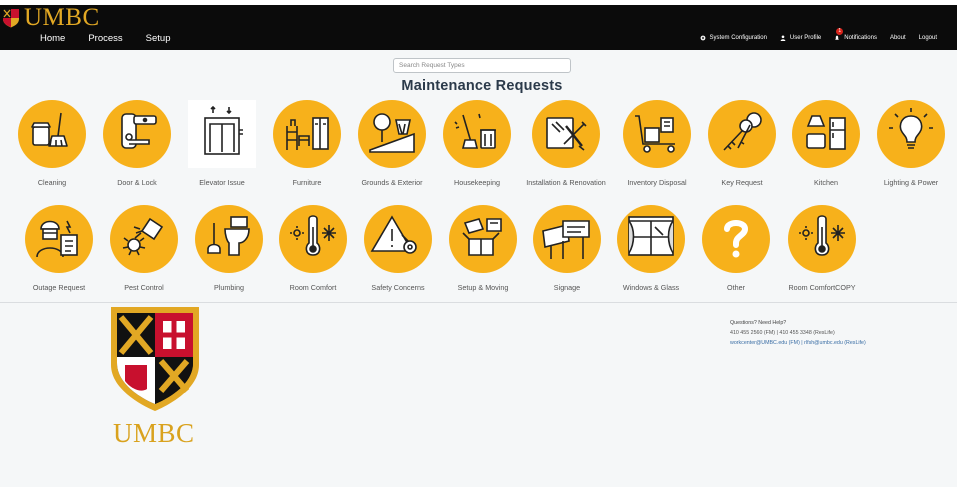 Image resolution: width=957 pixels, height=487 pixels. Describe the element at coordinates (898, 38) in the screenshot. I see `nav-about: About` at that location.